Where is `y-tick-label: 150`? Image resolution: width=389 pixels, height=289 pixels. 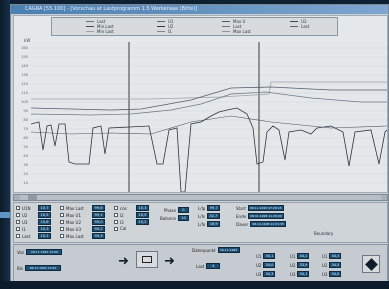 y-tick-label: 150 is located at coordinates (24, 57).